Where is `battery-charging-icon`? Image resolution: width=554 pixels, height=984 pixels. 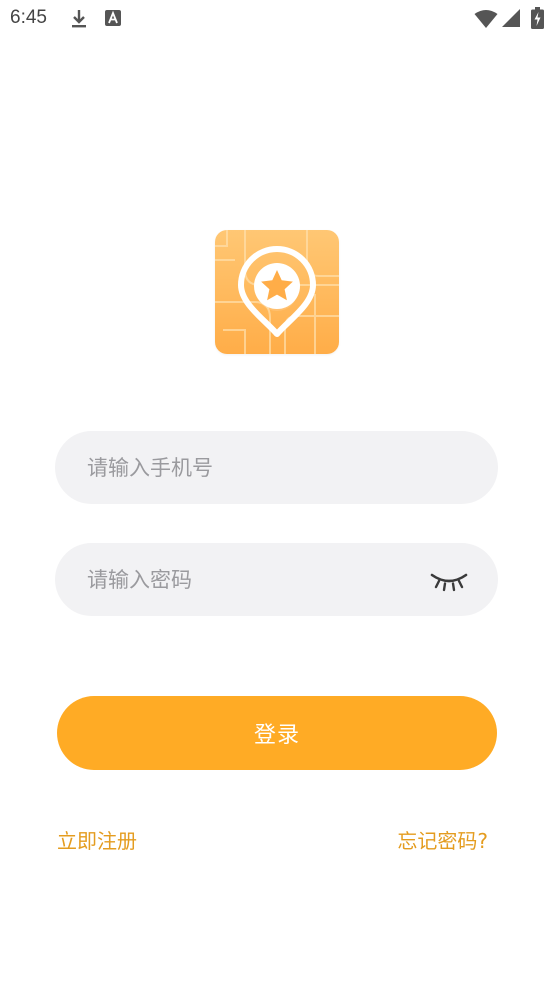 battery-charging-icon is located at coordinates (537, 18).